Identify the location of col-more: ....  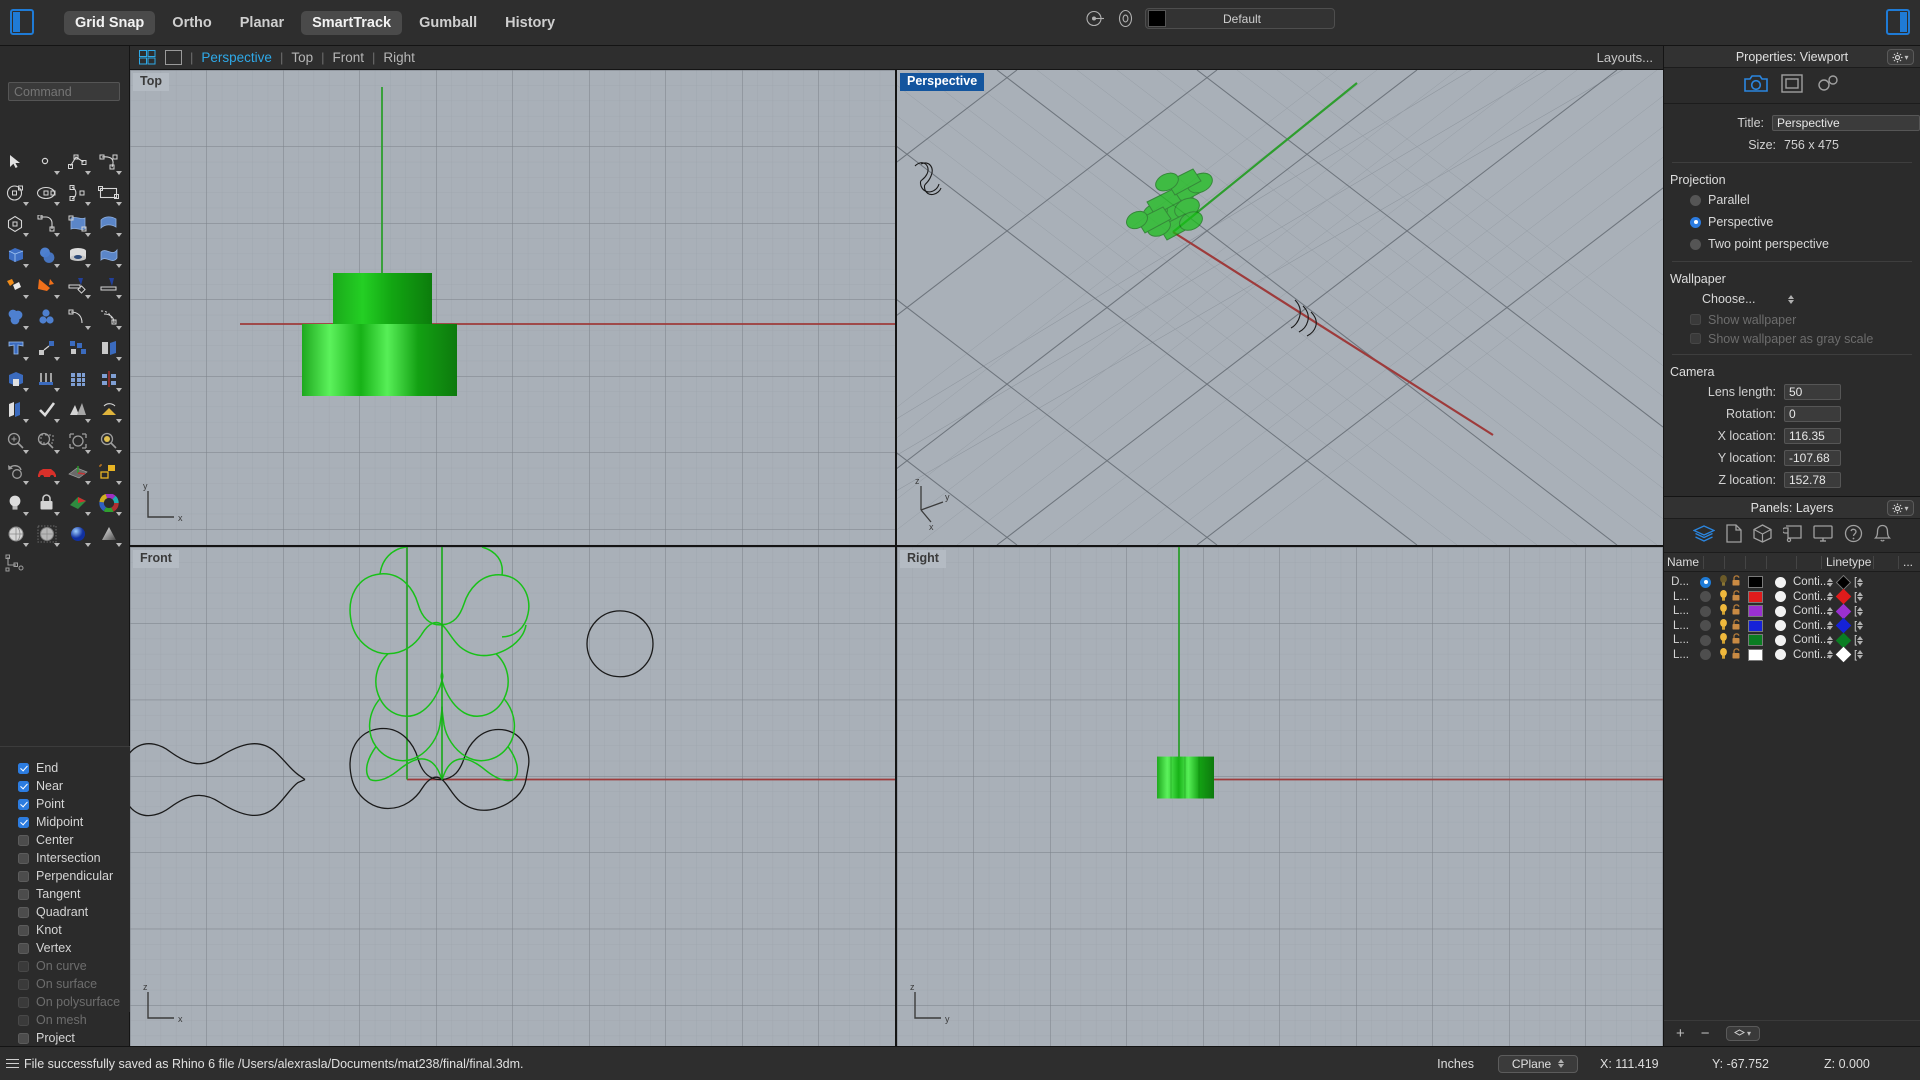
(1908, 562).